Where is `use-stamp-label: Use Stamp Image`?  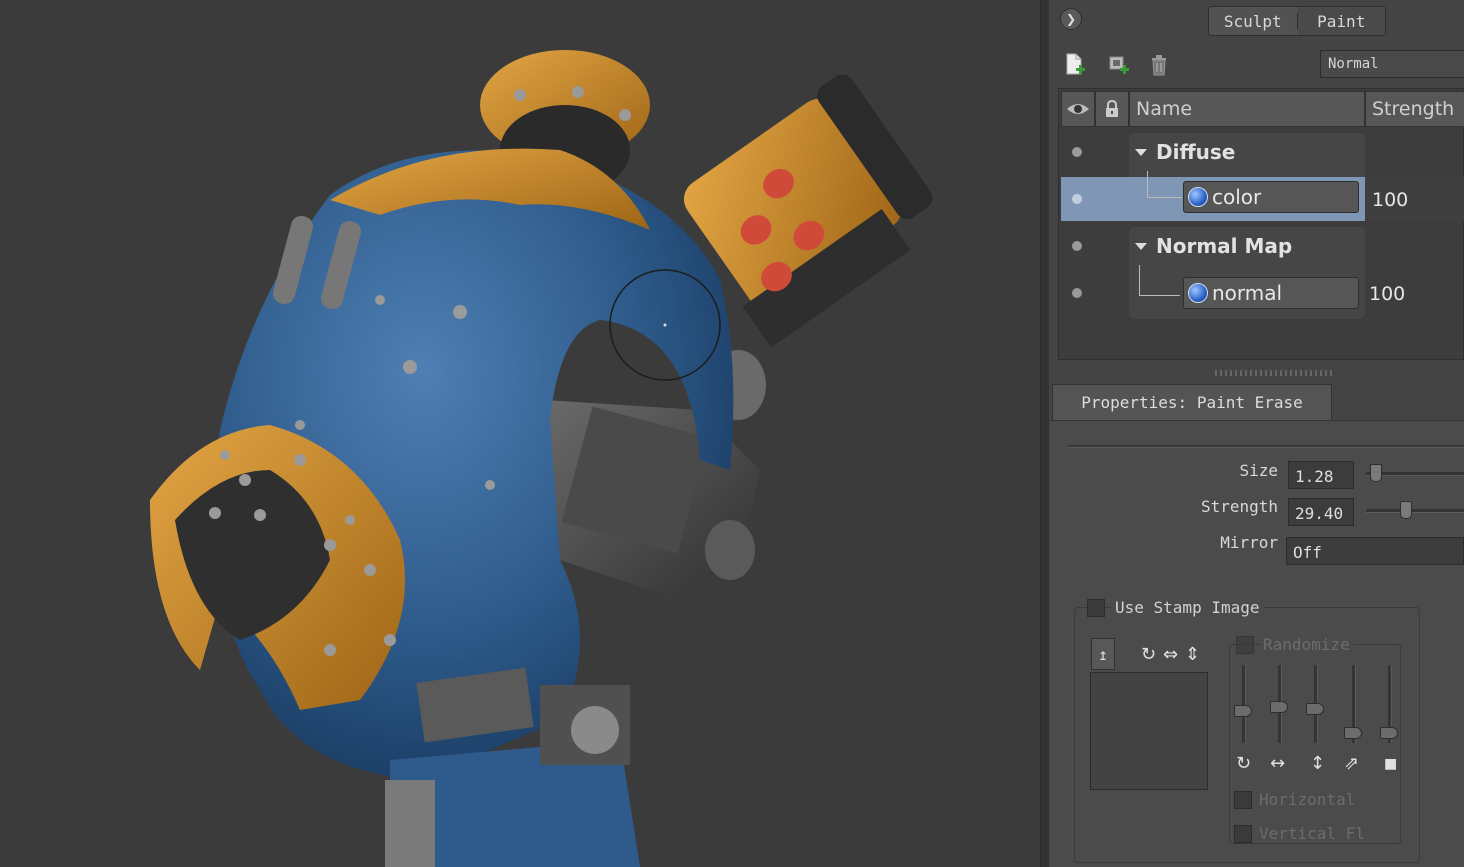 use-stamp-label: Use Stamp Image is located at coordinates (1187, 607).